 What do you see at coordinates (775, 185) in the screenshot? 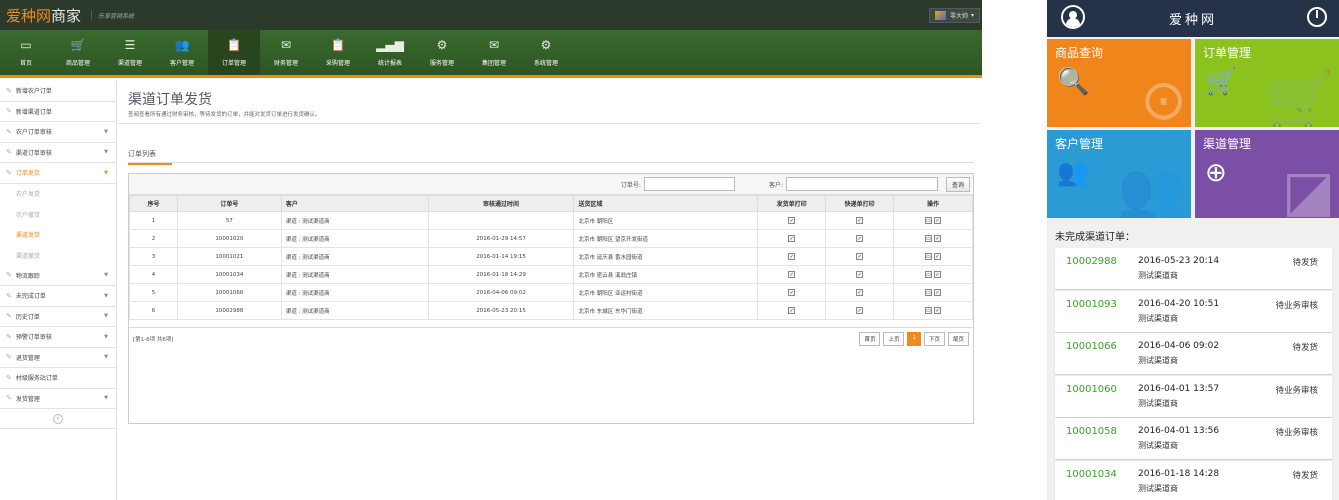
I see `customer-label: 客户:` at bounding box center [775, 185].